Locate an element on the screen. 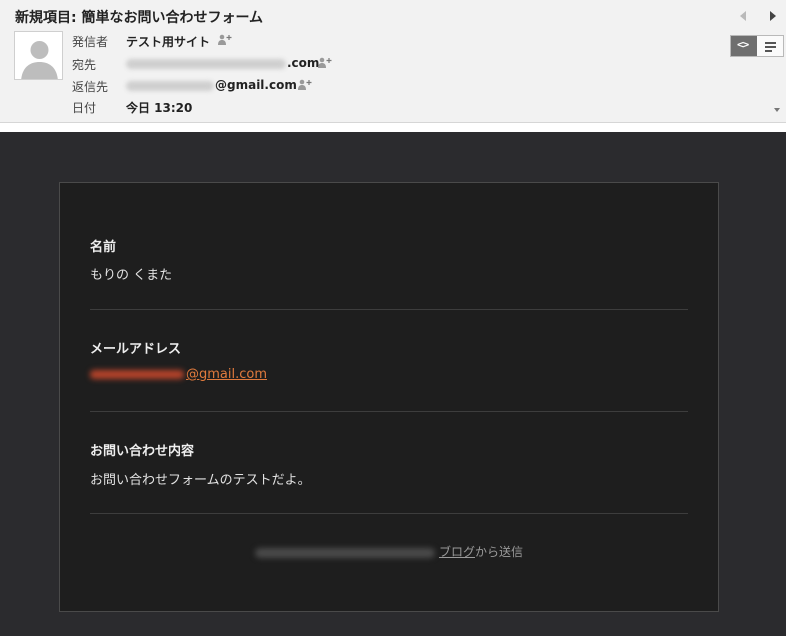 The image size is (786, 636). chevron-right-icon is located at coordinates (773, 16).